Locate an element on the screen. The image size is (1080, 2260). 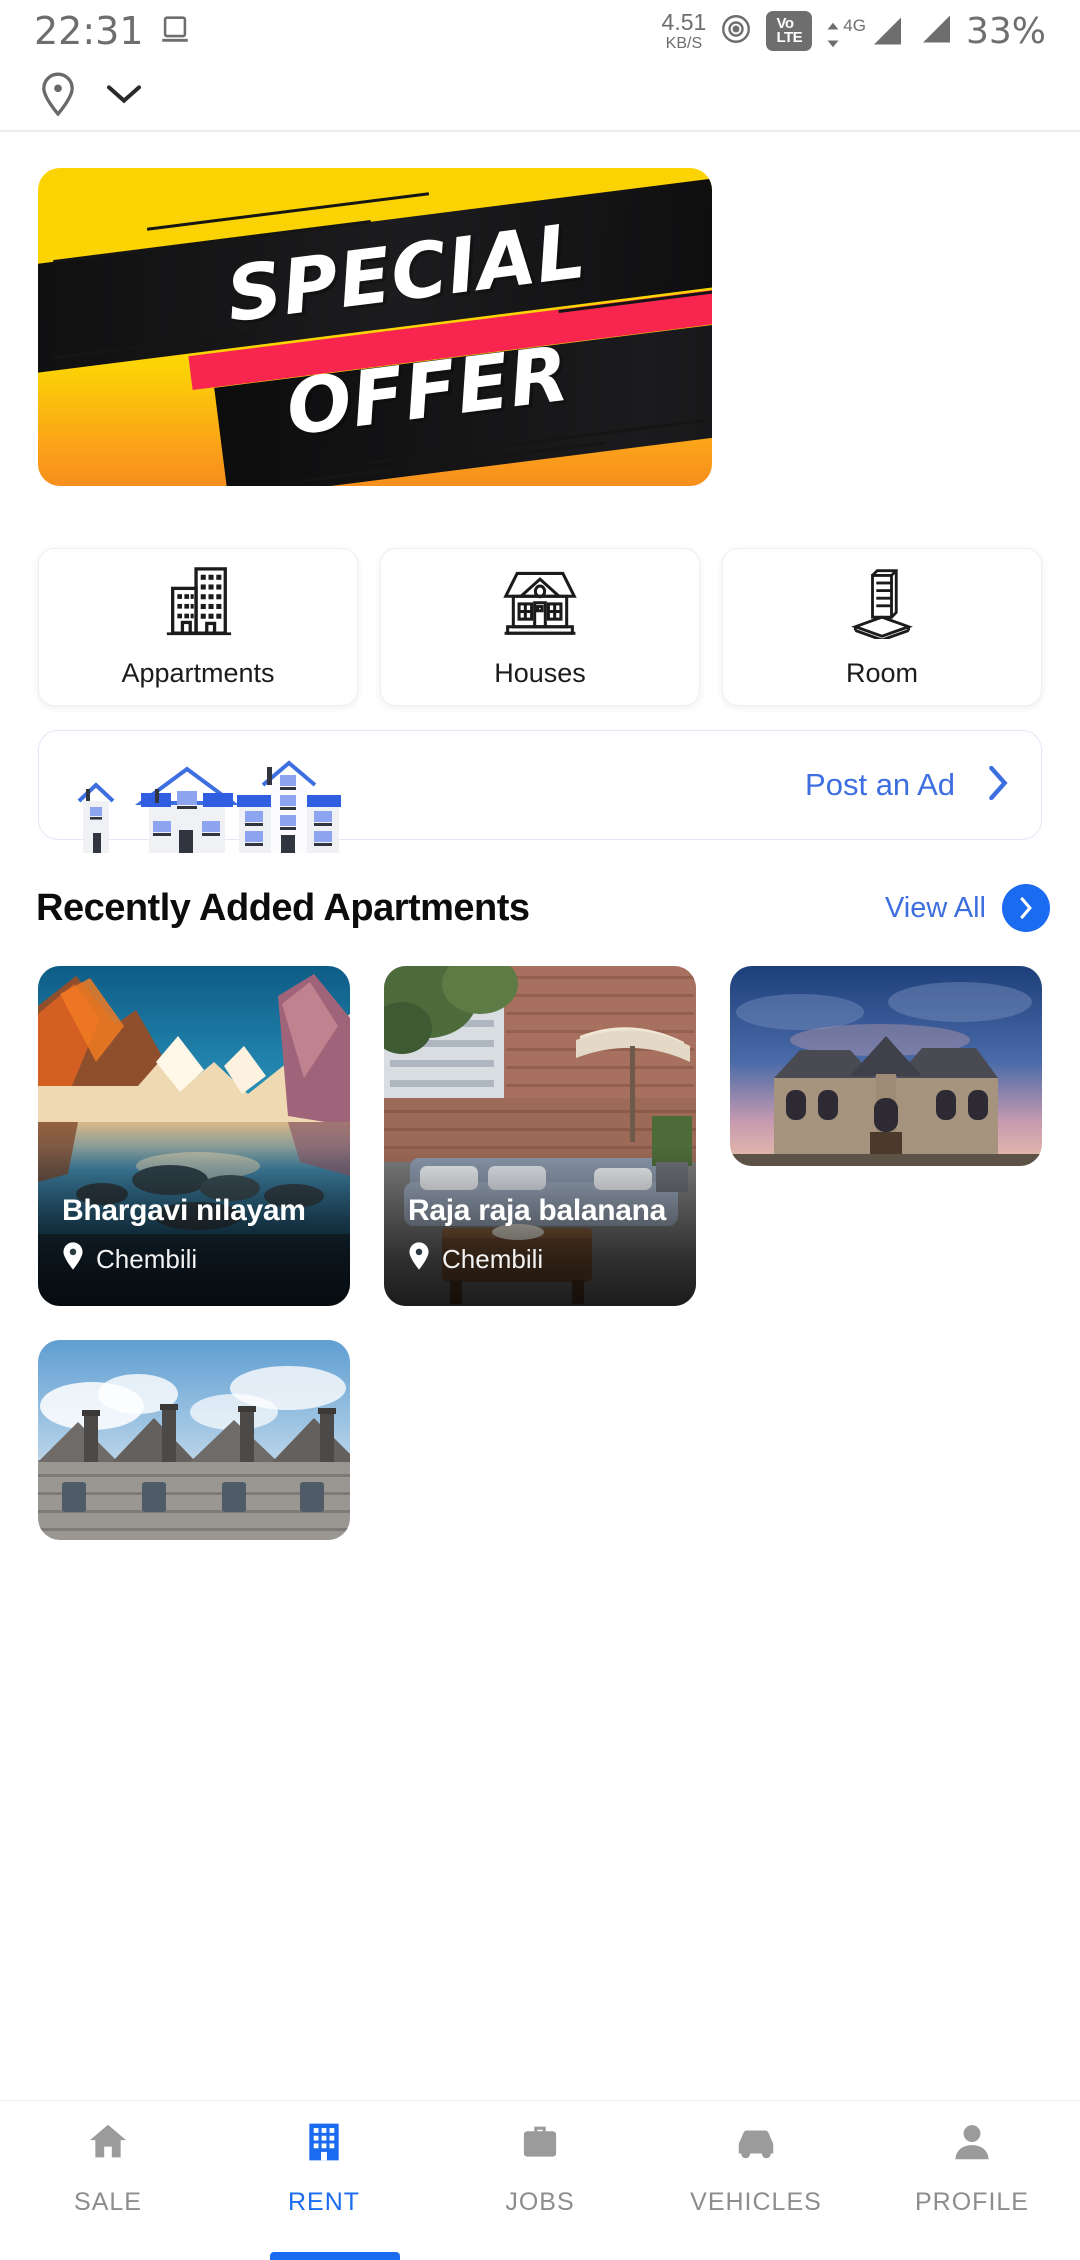
nav-label: SALE is located at coordinates (108, 2202).